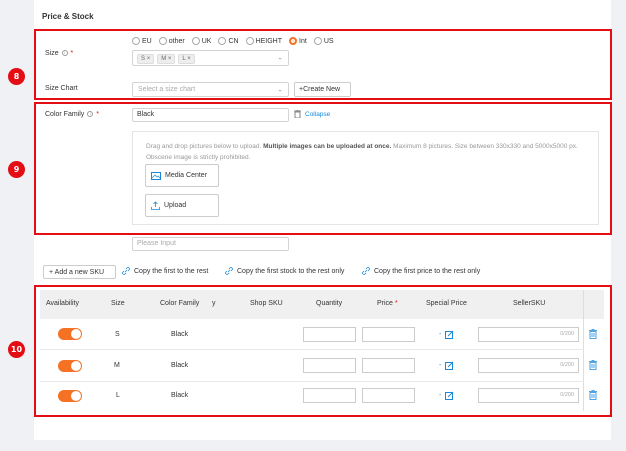 The image size is (626, 451). I want to click on add-new-sku-button: + Add a new SKU, so click(79, 272).